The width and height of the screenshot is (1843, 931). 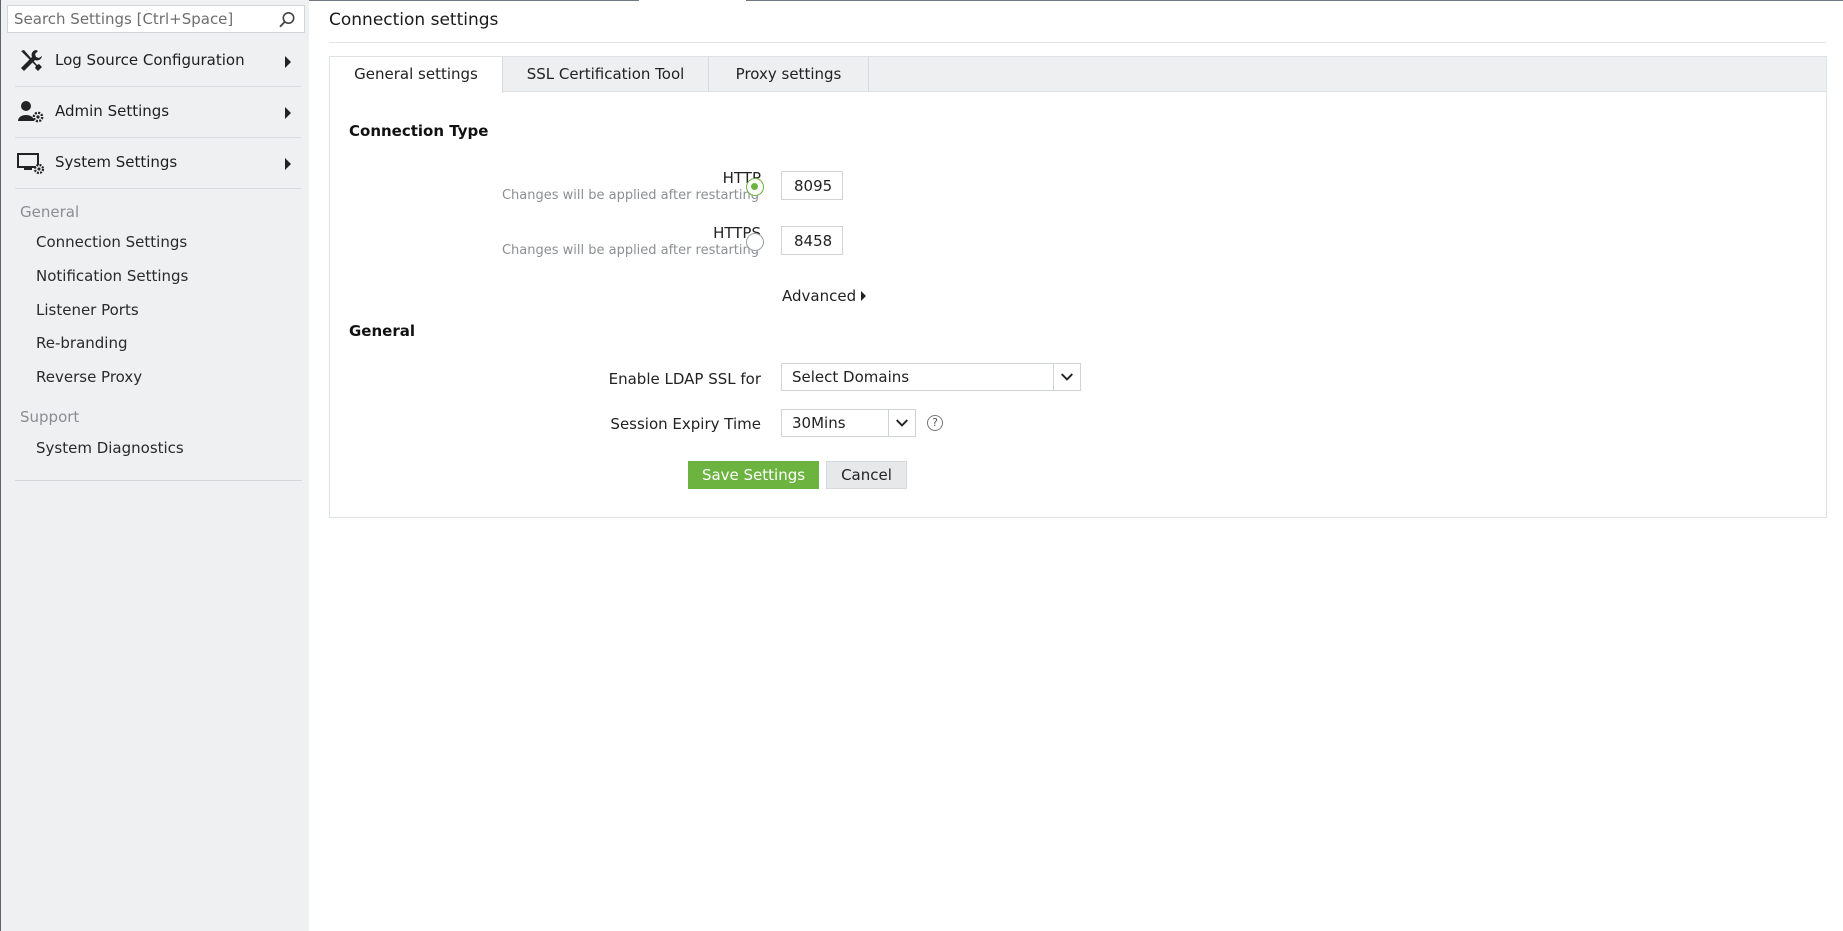 What do you see at coordinates (116, 162) in the screenshot?
I see `menu-group-label: System Settings` at bounding box center [116, 162].